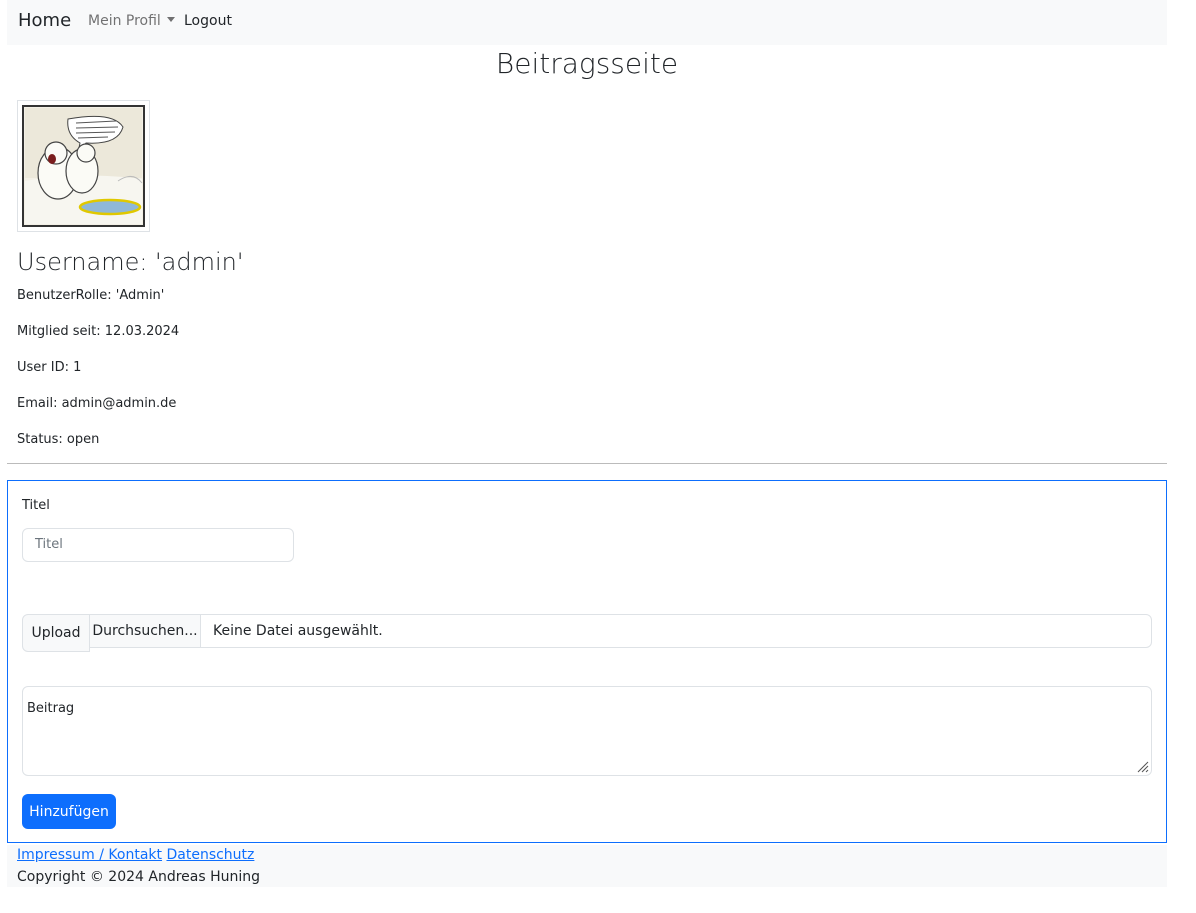 The height and width of the screenshot is (913, 1196). What do you see at coordinates (44, 20) in the screenshot?
I see `home-link: Home` at bounding box center [44, 20].